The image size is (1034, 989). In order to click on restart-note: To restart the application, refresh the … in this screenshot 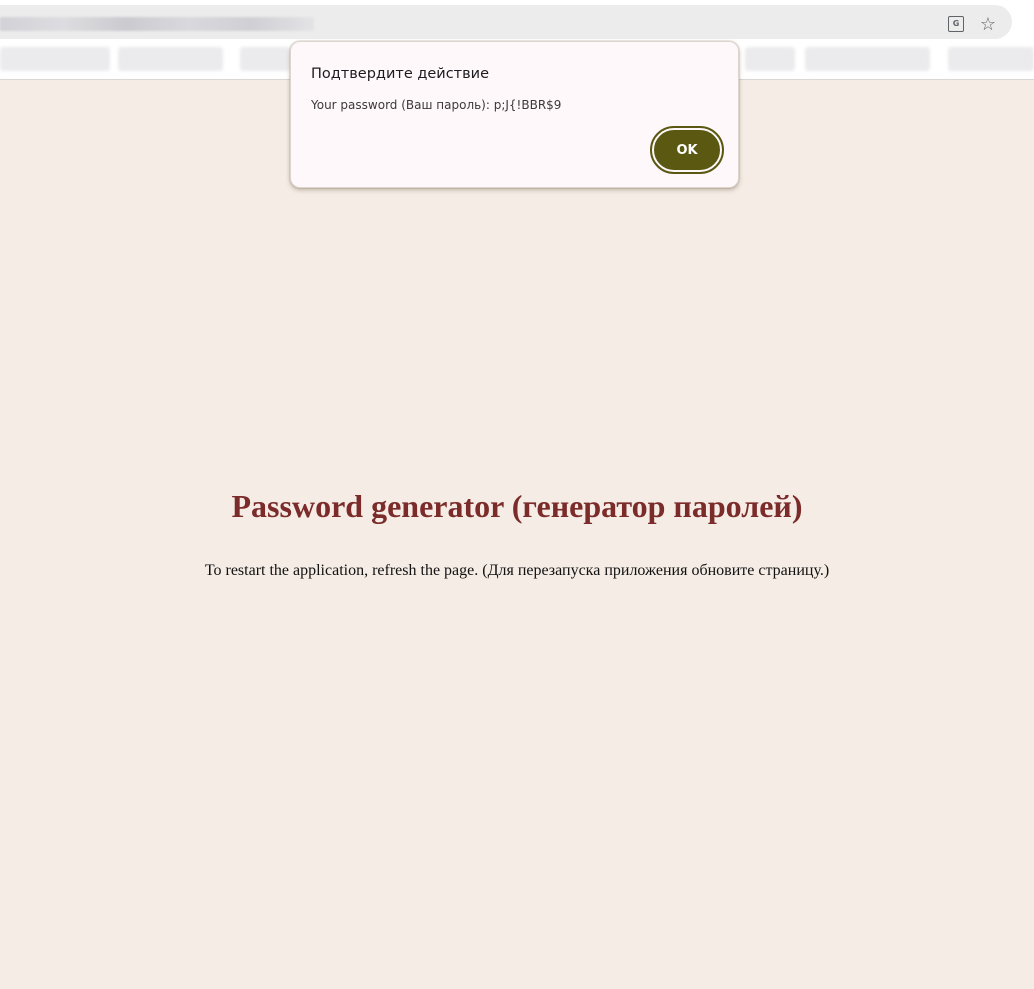, I will do `click(517, 570)`.